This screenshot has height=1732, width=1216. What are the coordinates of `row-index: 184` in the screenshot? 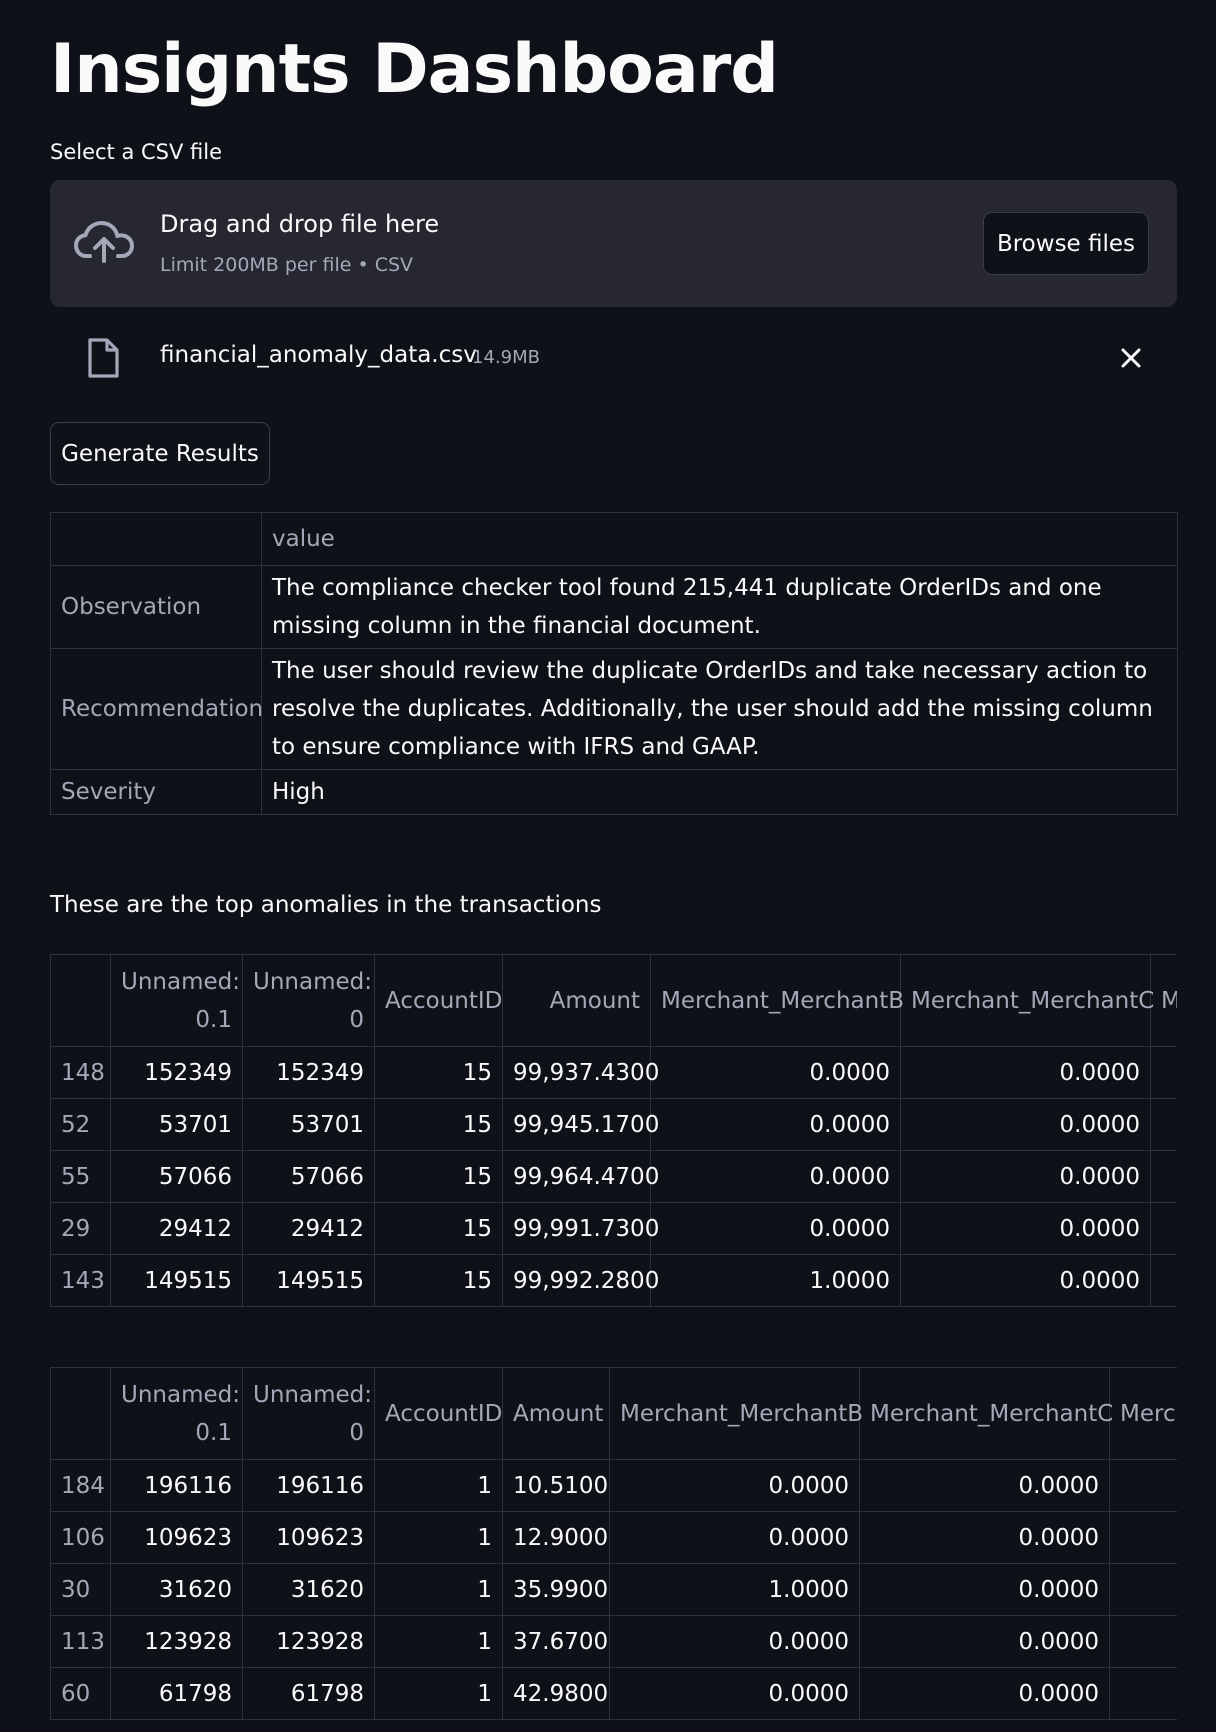 It's located at (80, 1485).